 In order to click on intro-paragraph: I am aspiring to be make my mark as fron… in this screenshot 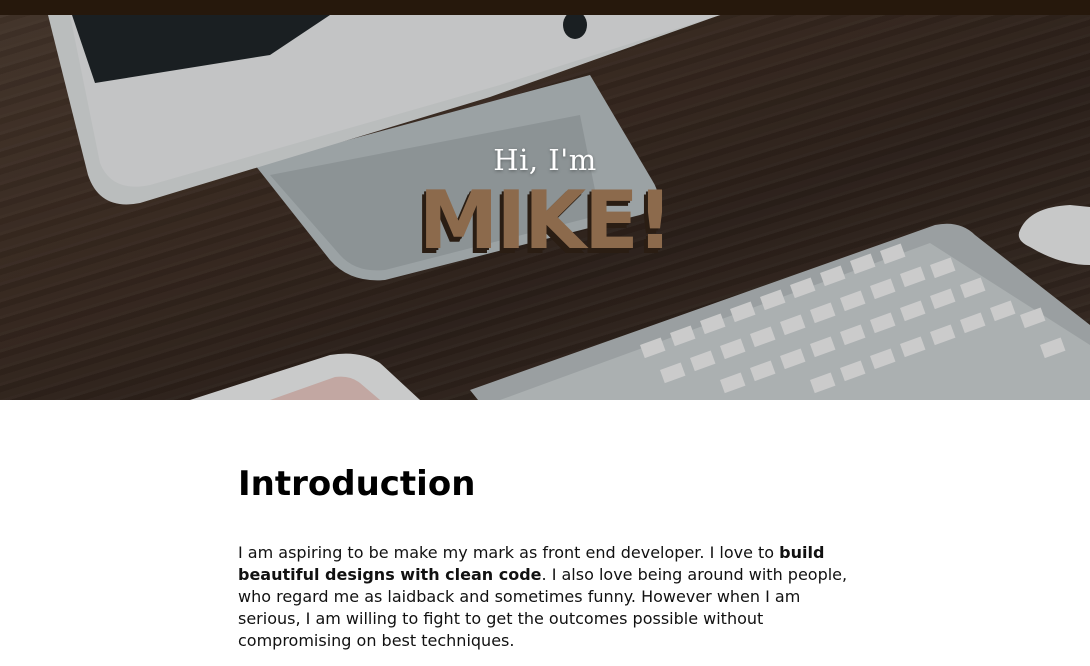, I will do `click(545, 597)`.